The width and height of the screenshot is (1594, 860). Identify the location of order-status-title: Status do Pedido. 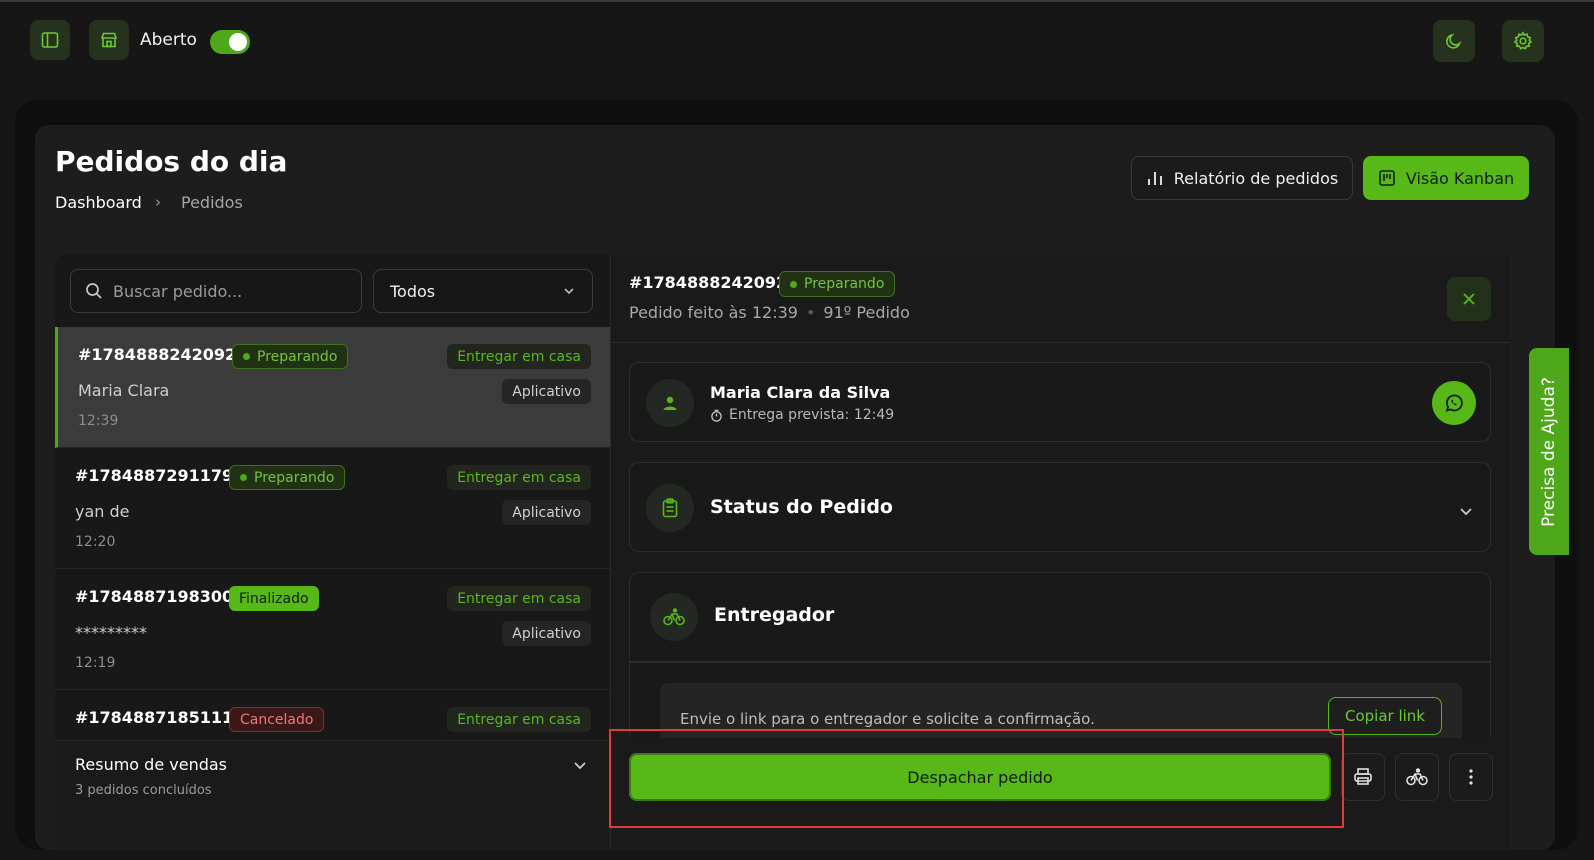
(801, 507).